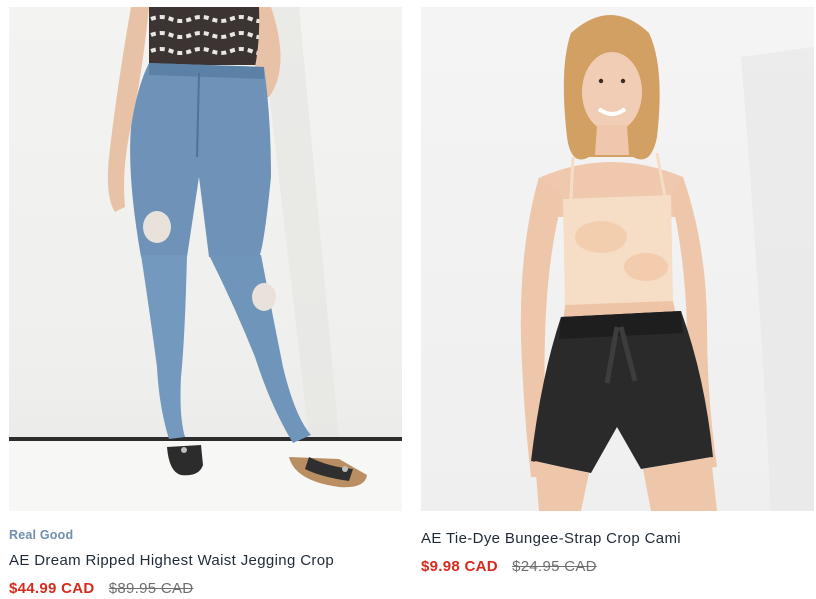 The height and width of the screenshot is (599, 816). Describe the element at coordinates (52, 588) in the screenshot. I see `sale-price: $44.99 CAD` at that location.